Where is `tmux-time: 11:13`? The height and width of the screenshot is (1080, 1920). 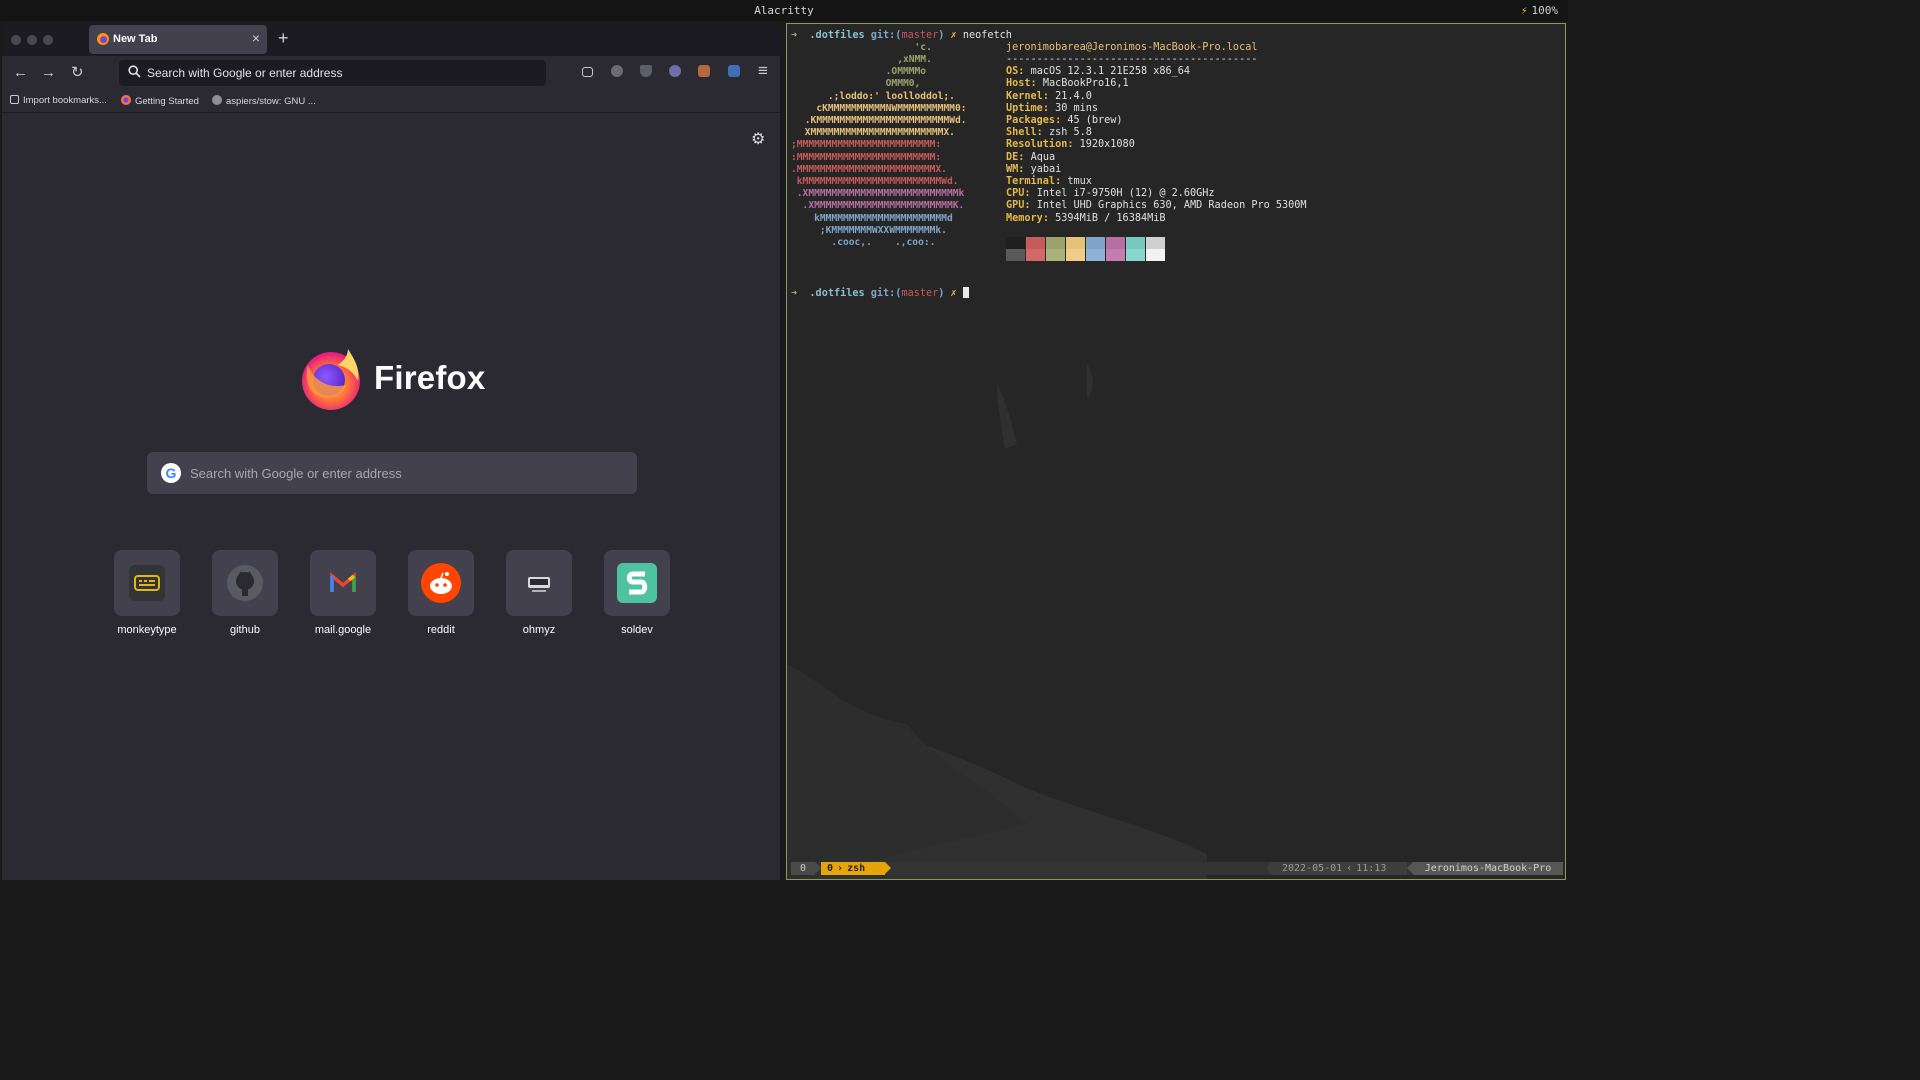 tmux-time: 11:13 is located at coordinates (1371, 868).